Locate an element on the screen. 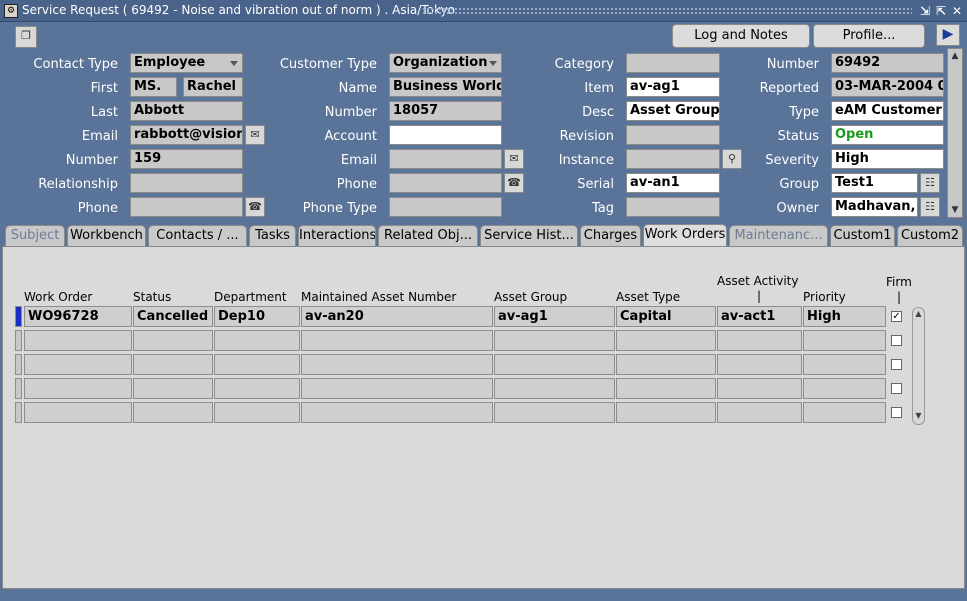  tab-work-orders: Work Orders is located at coordinates (685, 236).